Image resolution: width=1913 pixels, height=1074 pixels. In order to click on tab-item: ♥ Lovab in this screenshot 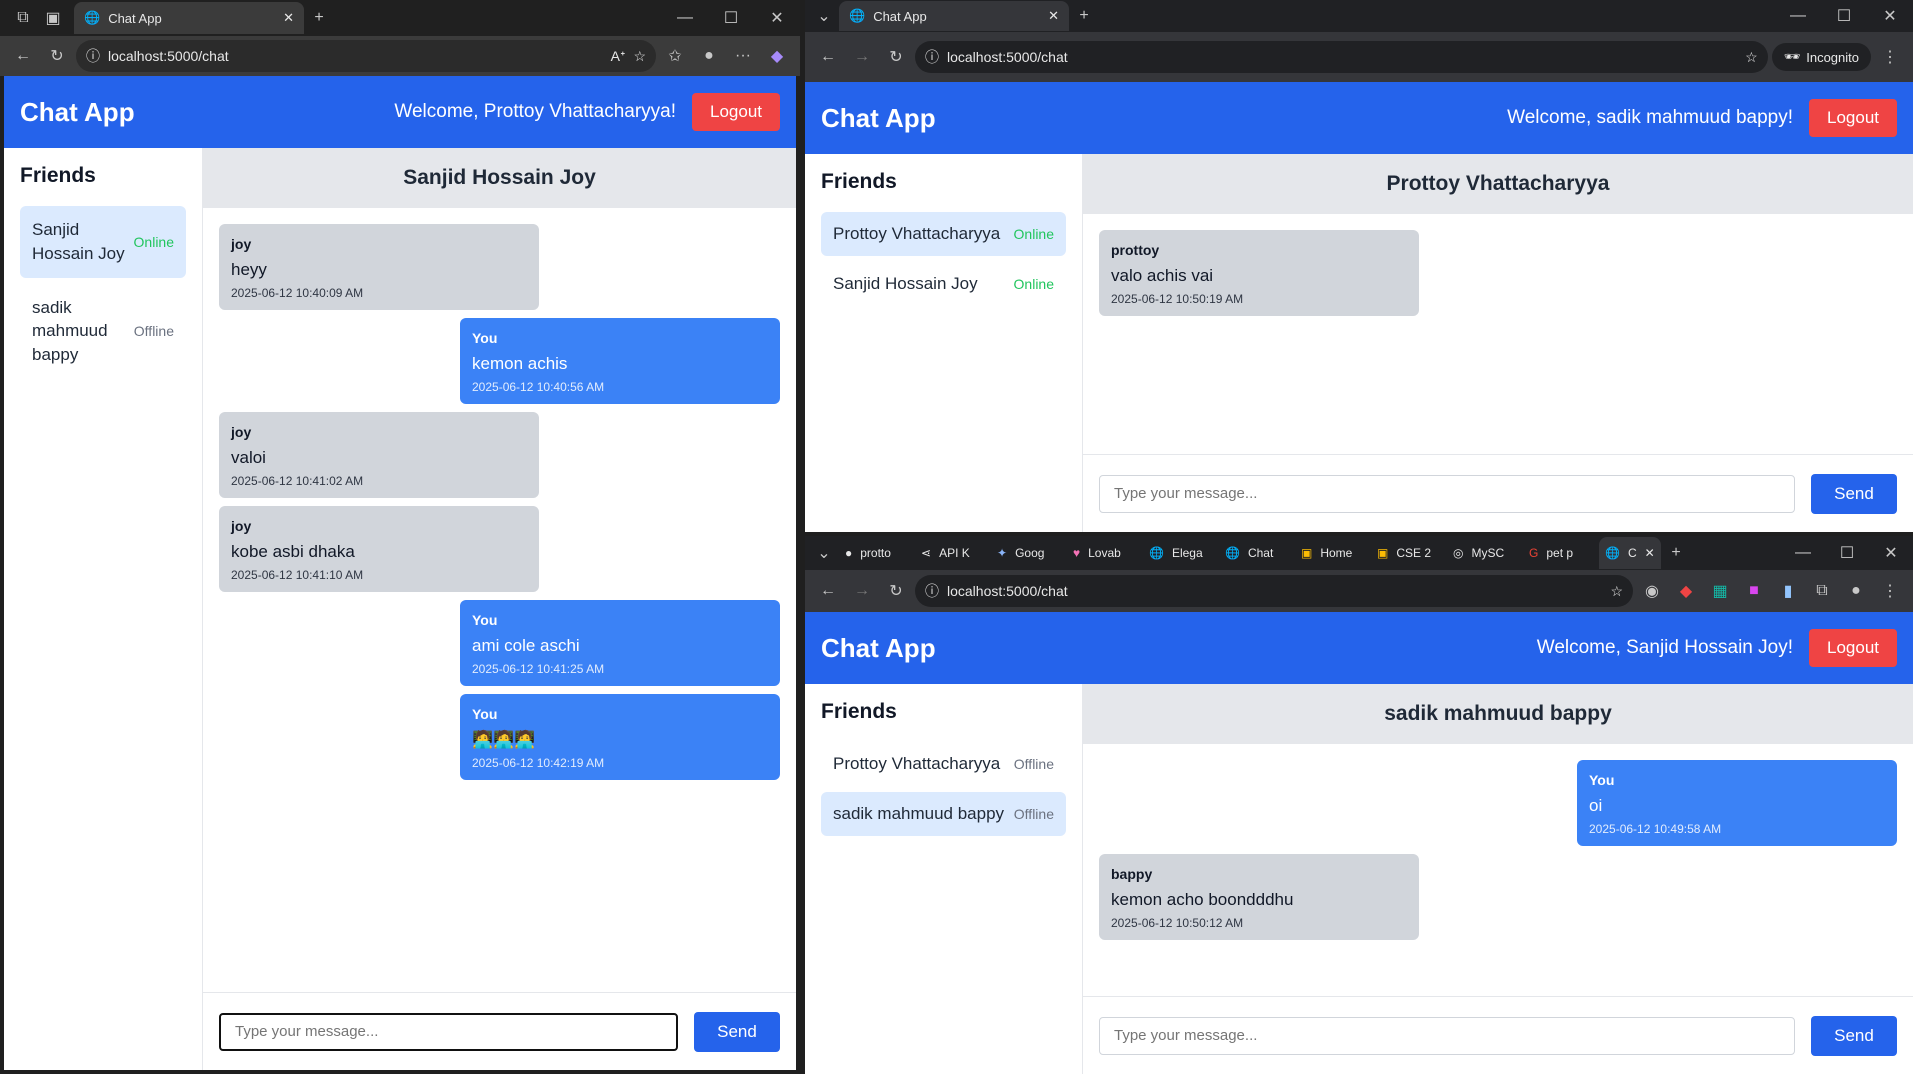, I will do `click(1105, 553)`.